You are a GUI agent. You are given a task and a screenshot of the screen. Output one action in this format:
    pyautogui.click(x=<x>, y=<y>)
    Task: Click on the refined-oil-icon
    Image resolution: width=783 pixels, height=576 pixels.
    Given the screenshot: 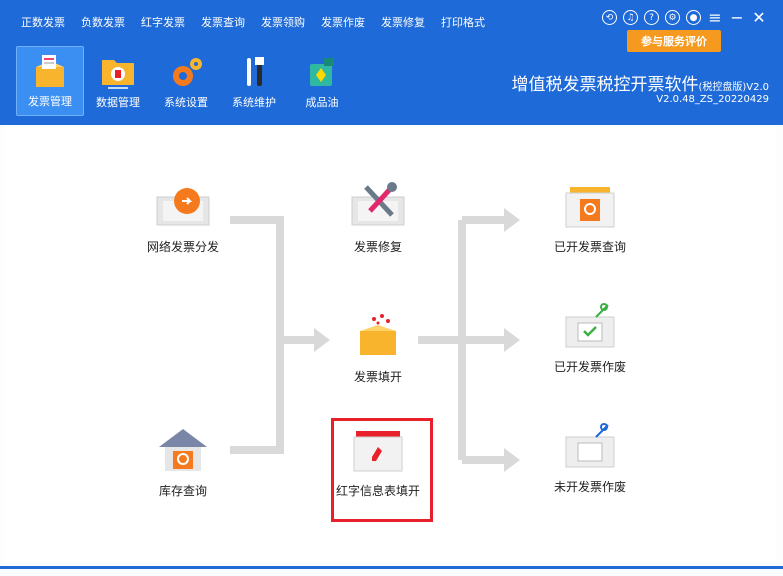 What is the action you would take?
    pyautogui.click(x=322, y=72)
    